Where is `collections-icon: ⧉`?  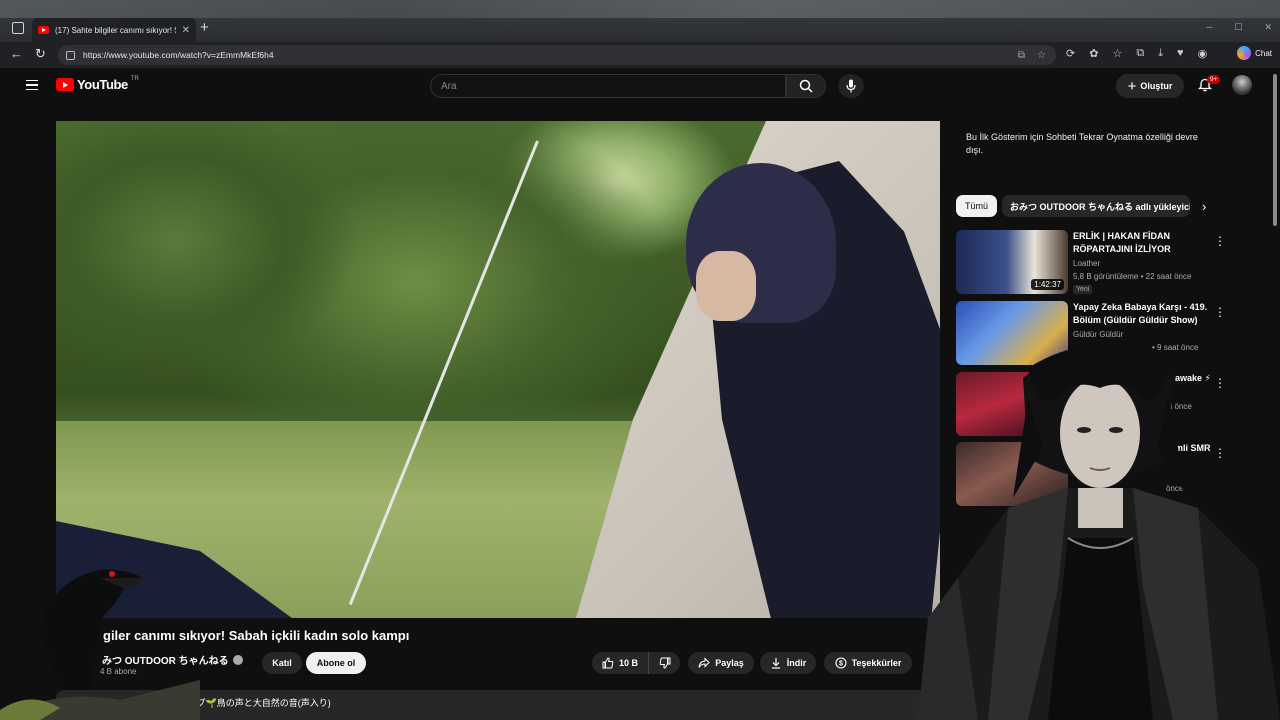 collections-icon: ⧉ is located at coordinates (1140, 53).